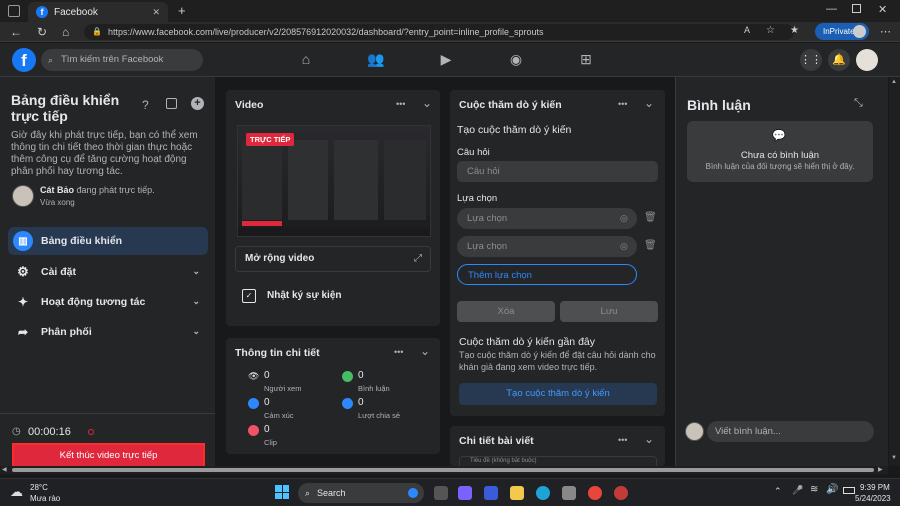  What do you see at coordinates (331, 493) in the screenshot?
I see `taskbar-search-label: Search` at bounding box center [331, 493].